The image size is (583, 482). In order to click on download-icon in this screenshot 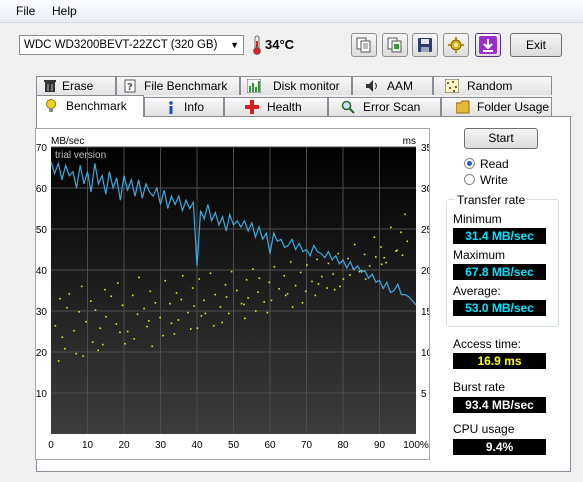, I will do `click(488, 45)`.